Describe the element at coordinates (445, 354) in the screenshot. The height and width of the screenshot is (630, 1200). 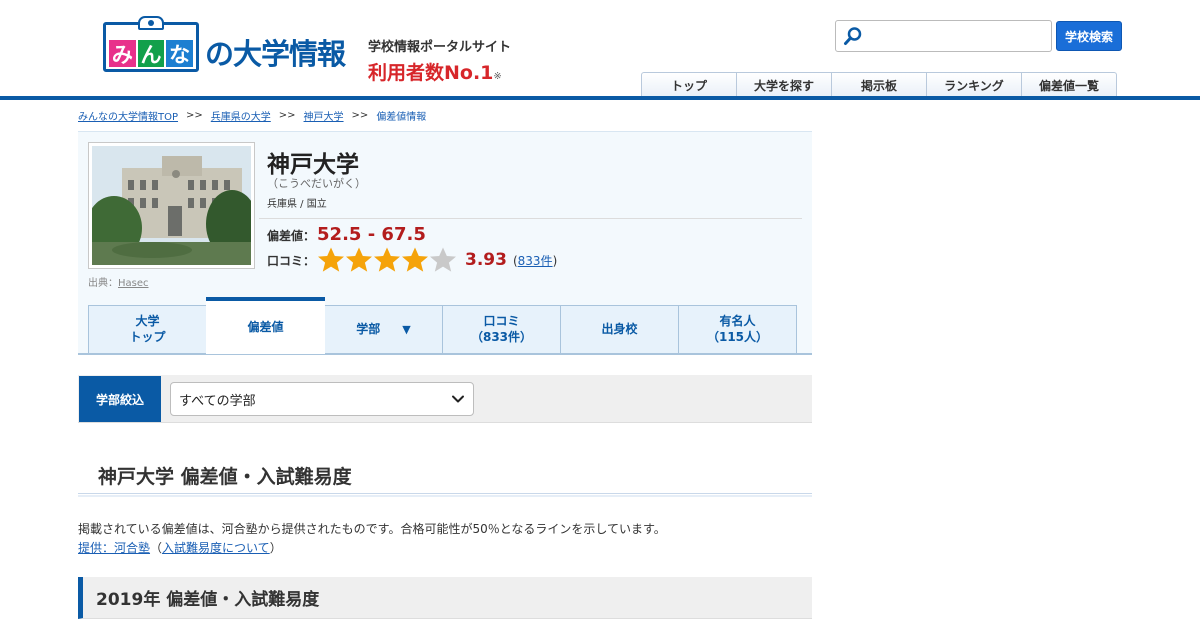
I see `tabs-baseline` at that location.